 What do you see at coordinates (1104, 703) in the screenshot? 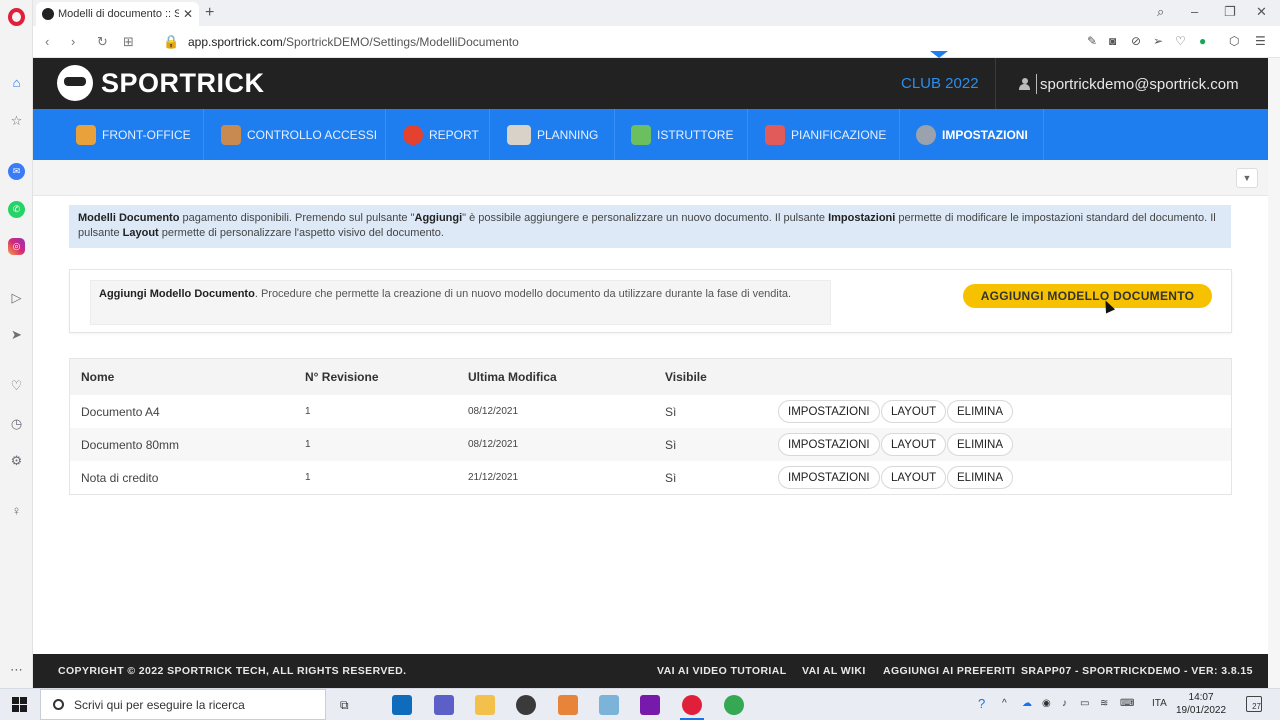
I see `wifi-icon: ≋` at bounding box center [1104, 703].